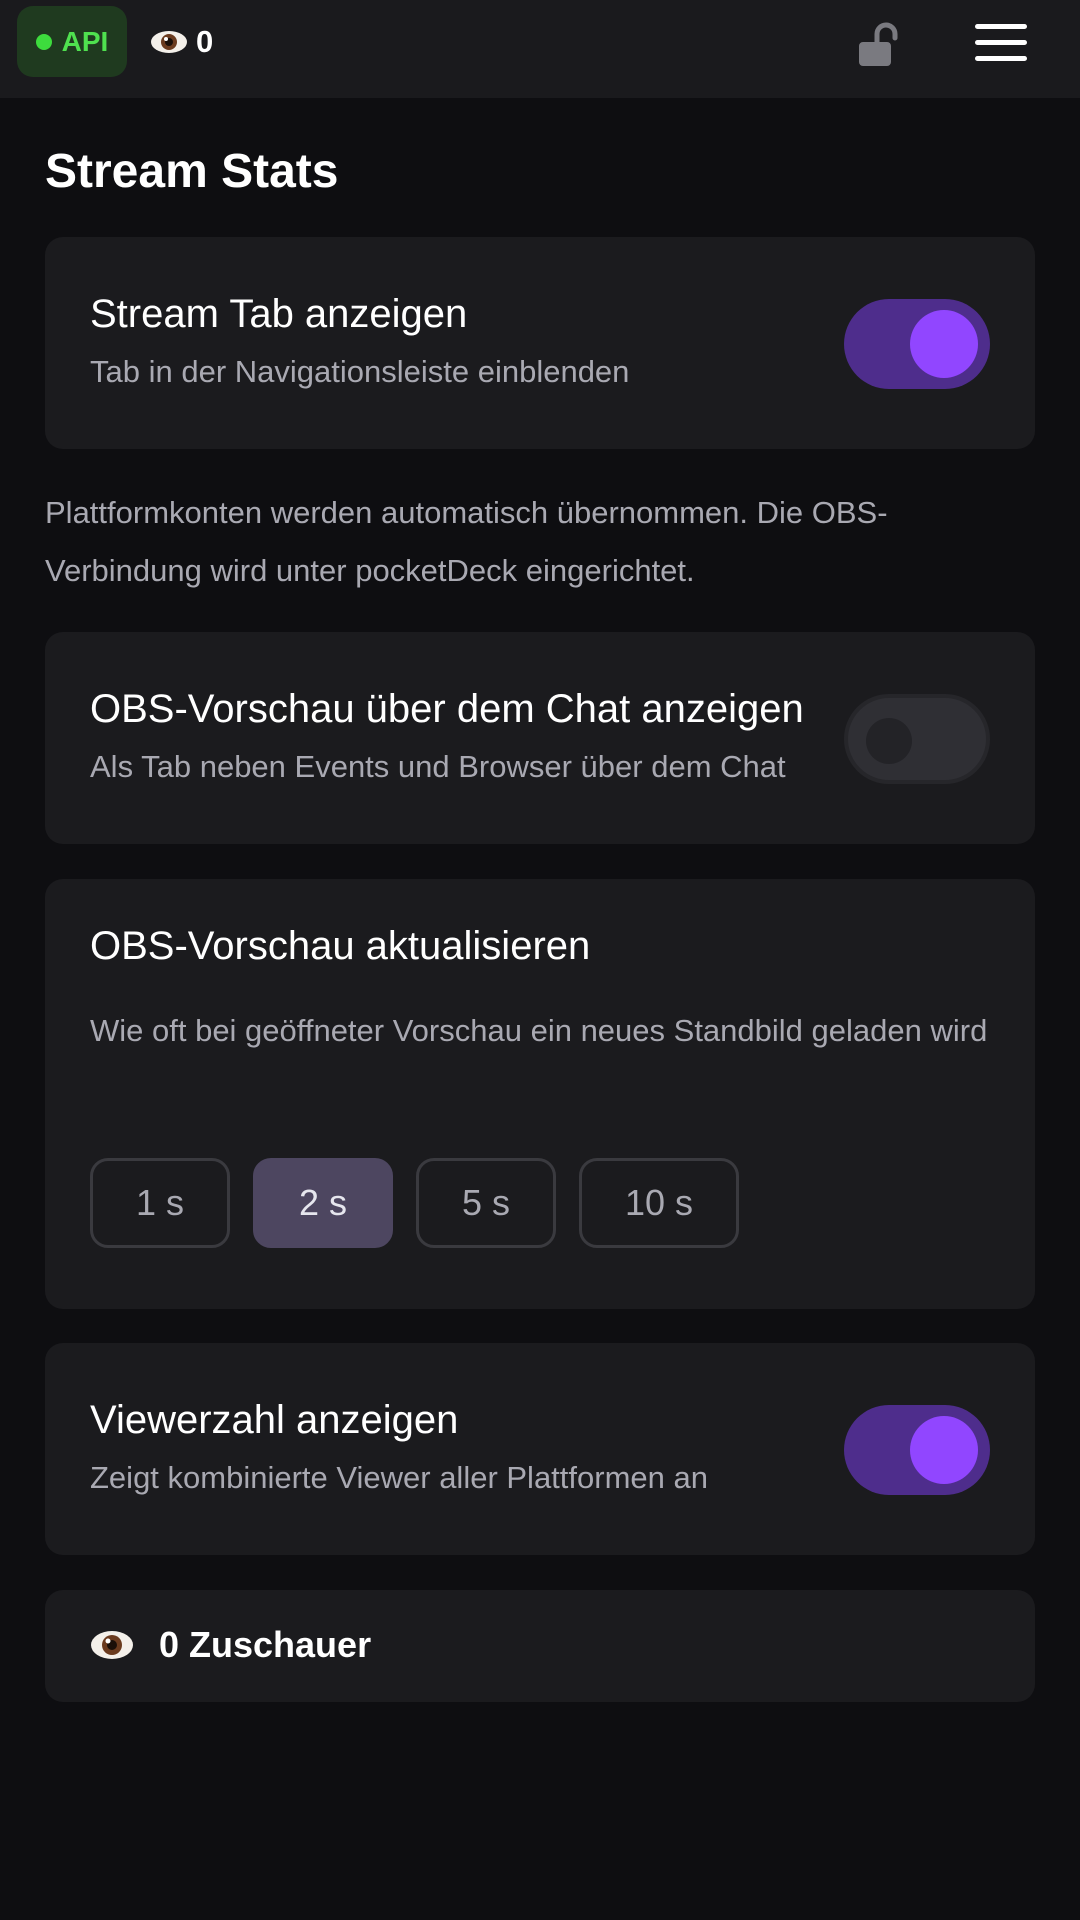 The width and height of the screenshot is (1080, 1920). Describe the element at coordinates (279, 314) in the screenshot. I see `stream-tab-title: Stream Tab anzeigen` at that location.